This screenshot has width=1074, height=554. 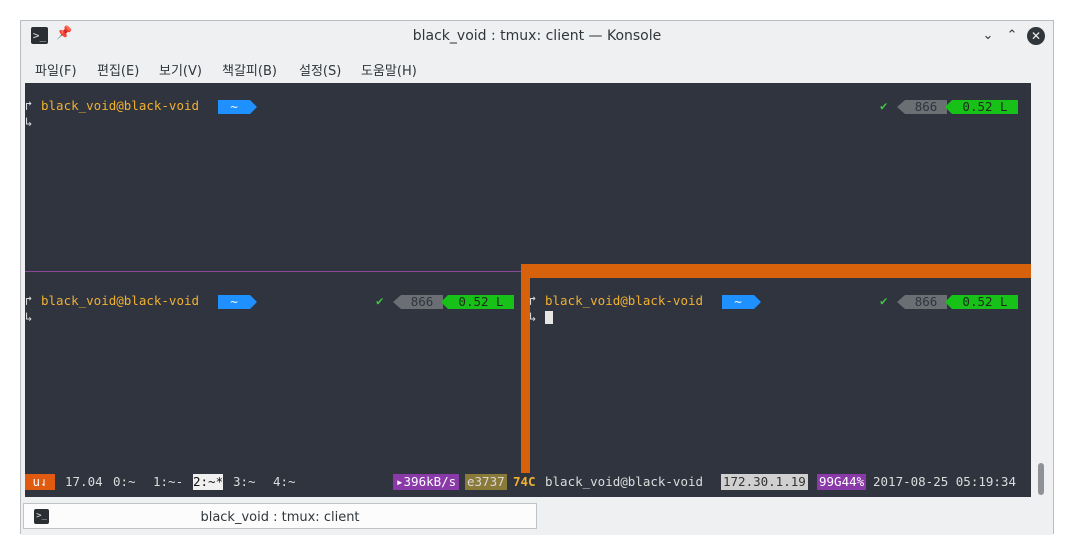 What do you see at coordinates (1041, 479) in the screenshot?
I see `scrollbar-thumb` at bounding box center [1041, 479].